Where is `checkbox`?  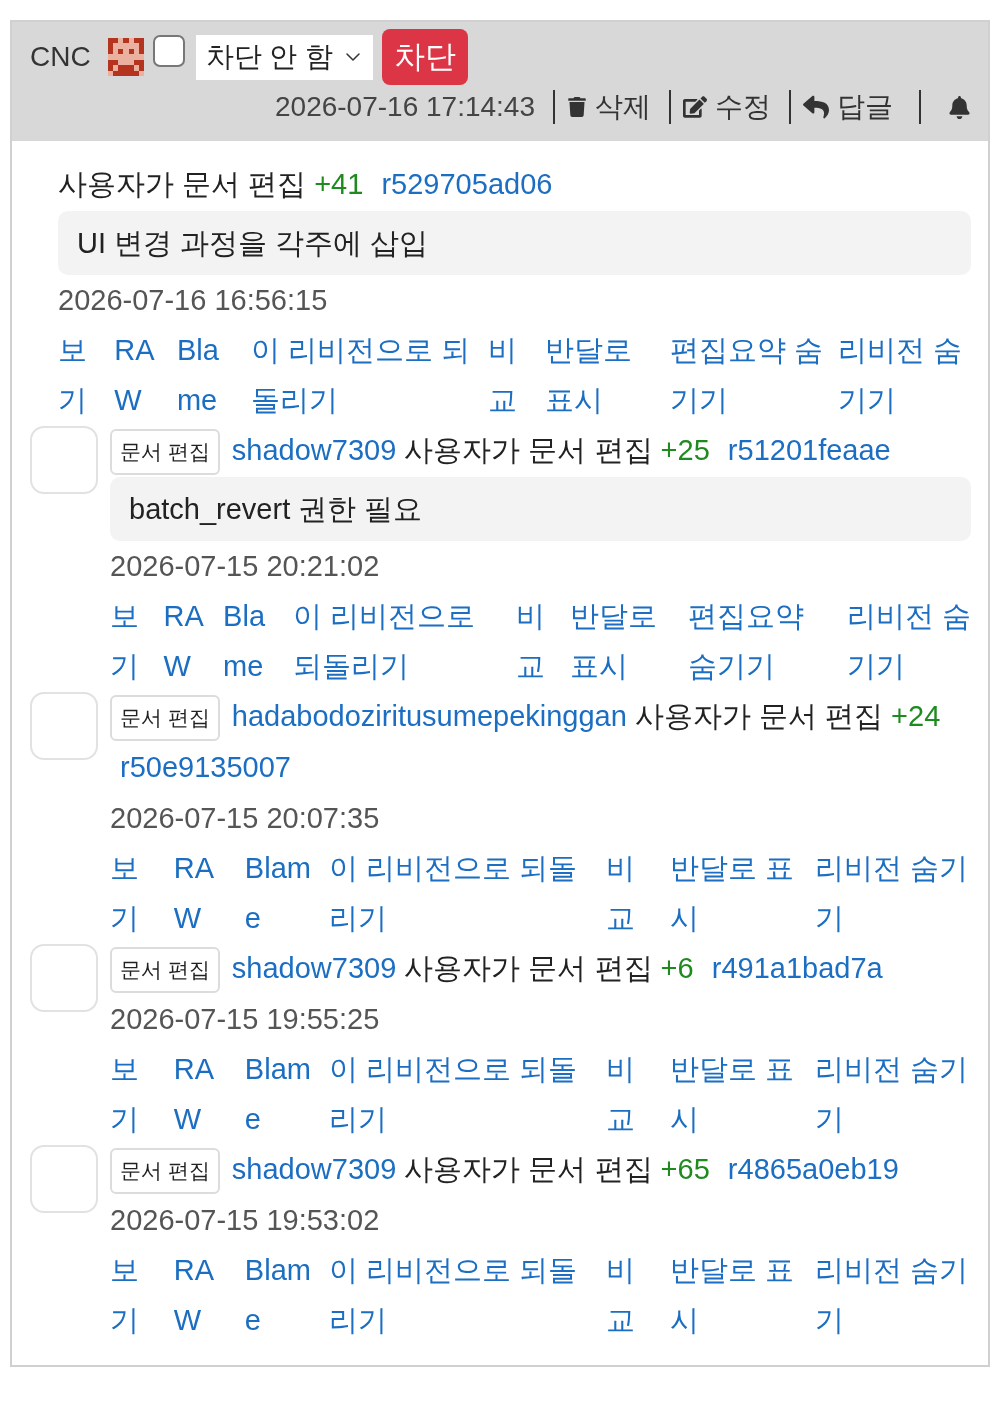
checkbox is located at coordinates (168, 51).